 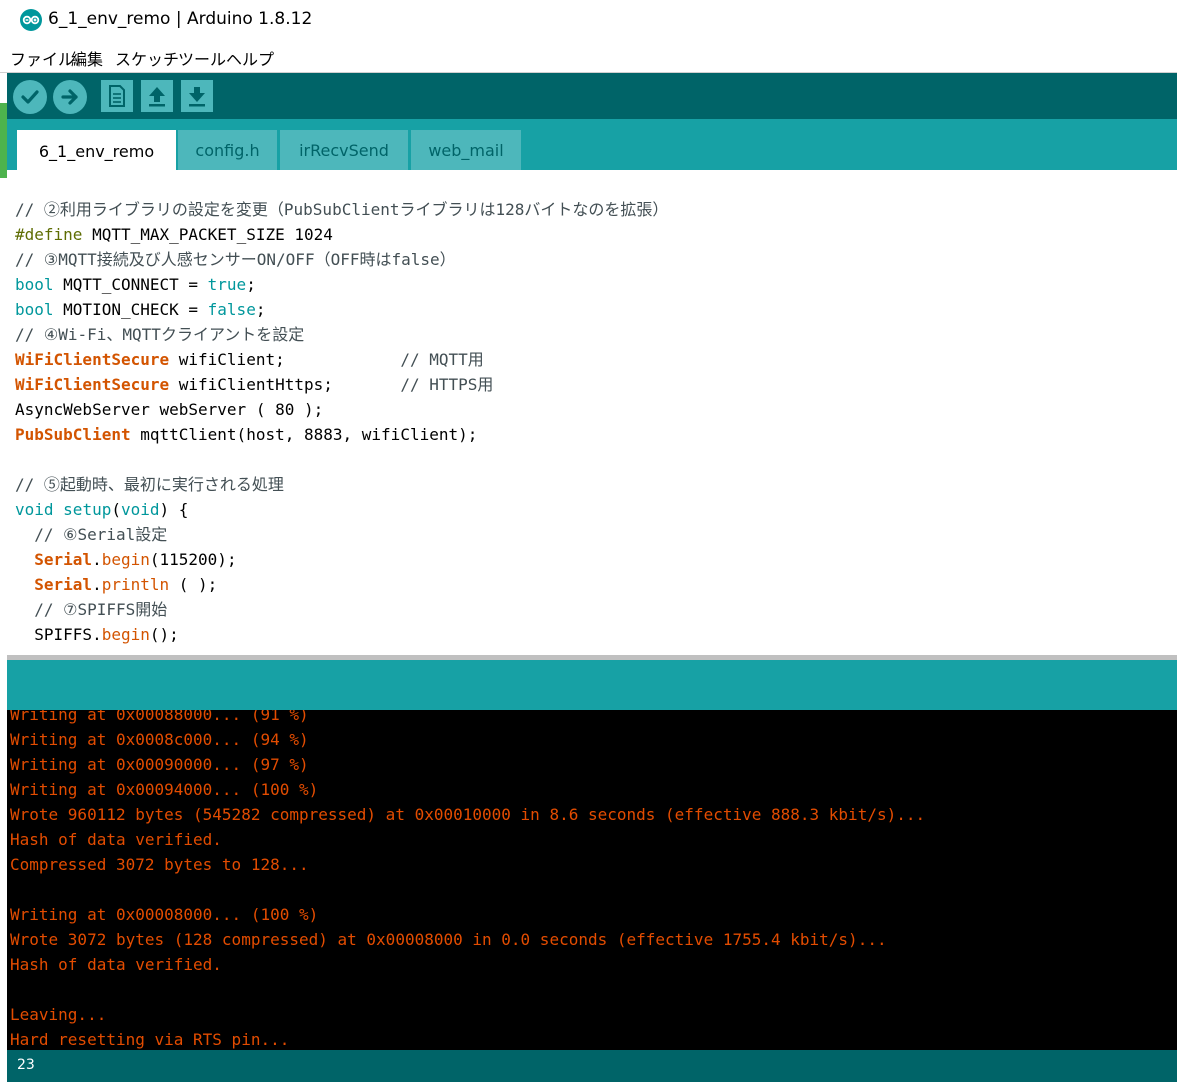 I want to click on code-token: // ⑤起動時、最初に実行される処理, so click(x=149, y=484).